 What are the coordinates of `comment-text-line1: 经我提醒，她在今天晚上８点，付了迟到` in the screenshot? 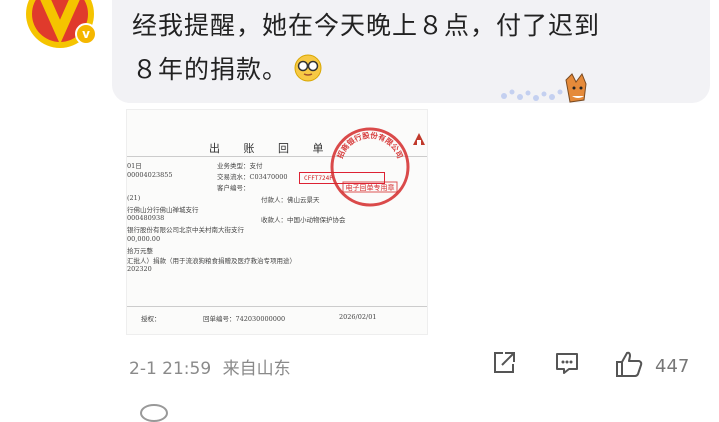 It's located at (366, 25).